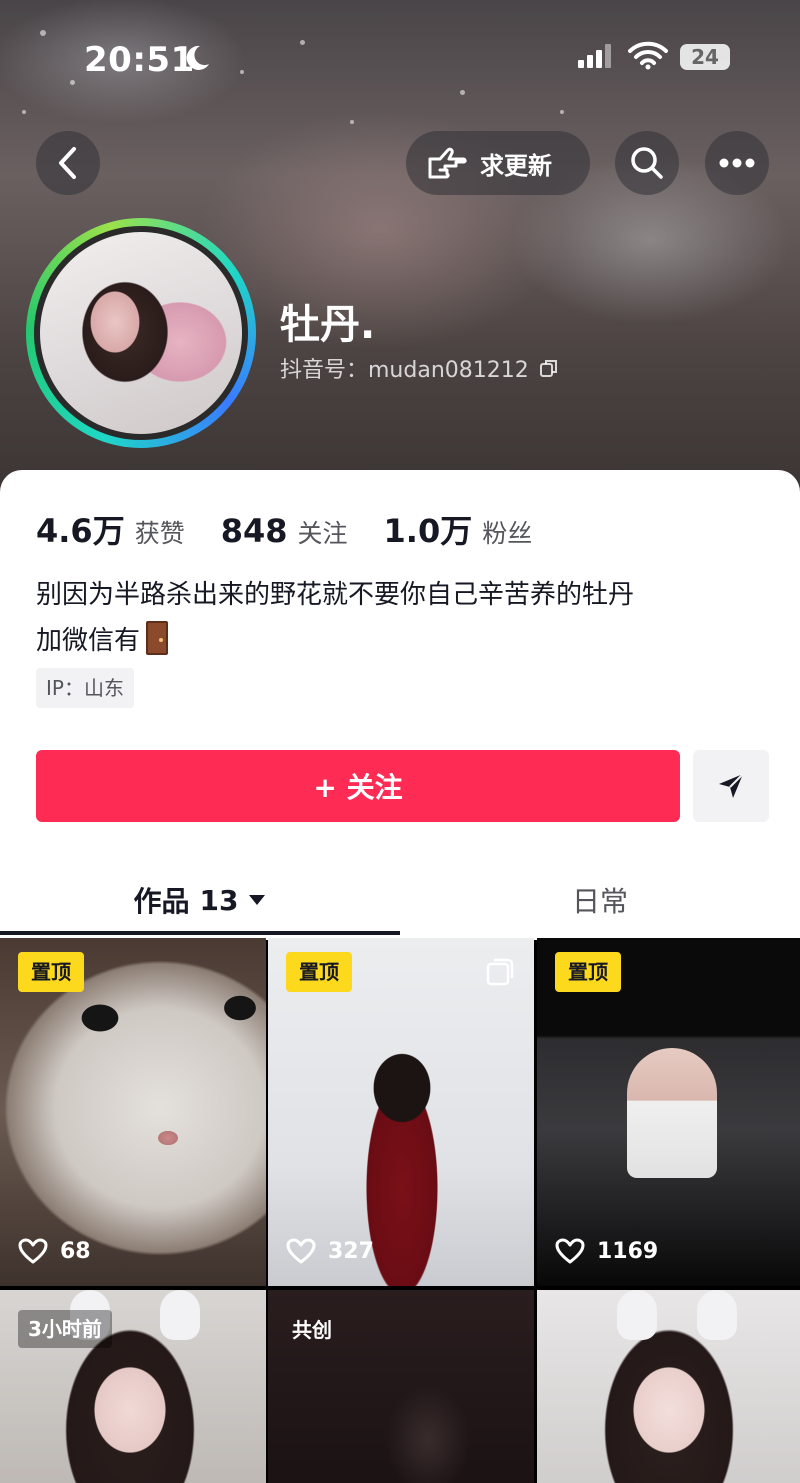 The image size is (800, 1483). I want to click on like-count-value: 1169, so click(628, 1251).